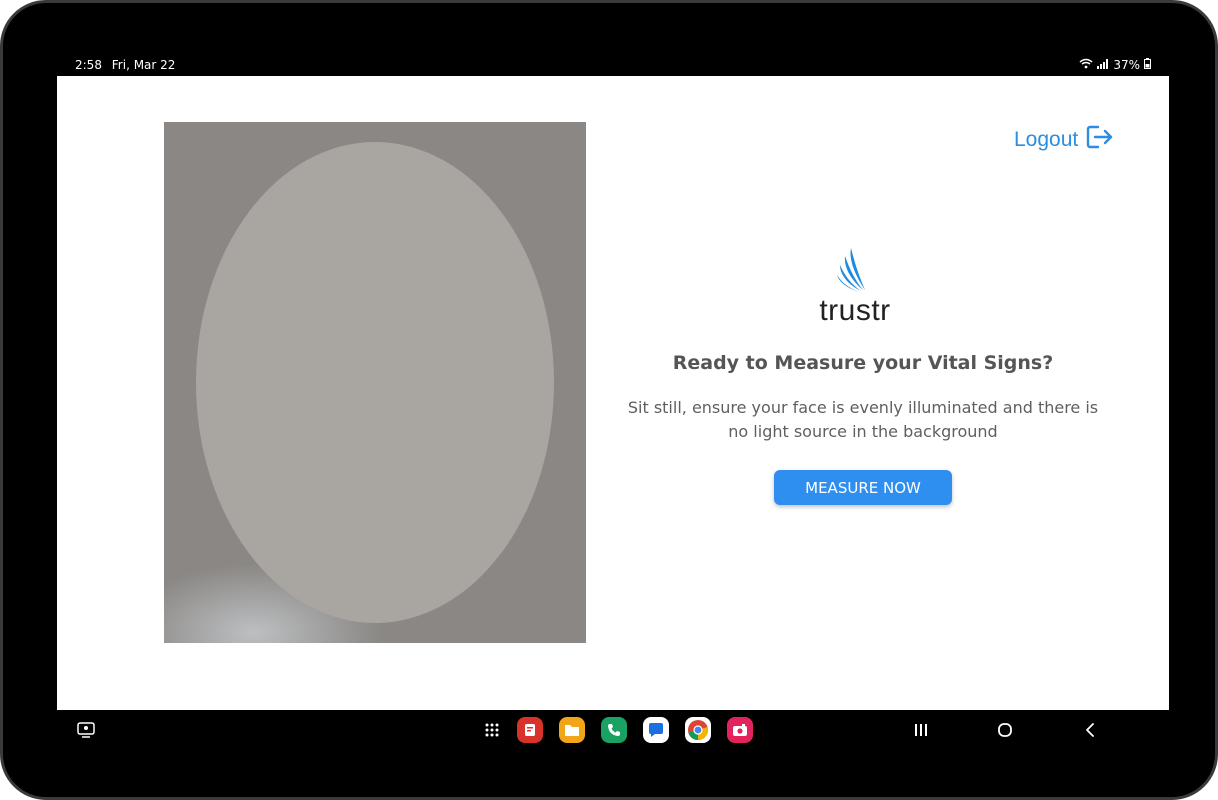  I want to click on camera-app-icon, so click(740, 730).